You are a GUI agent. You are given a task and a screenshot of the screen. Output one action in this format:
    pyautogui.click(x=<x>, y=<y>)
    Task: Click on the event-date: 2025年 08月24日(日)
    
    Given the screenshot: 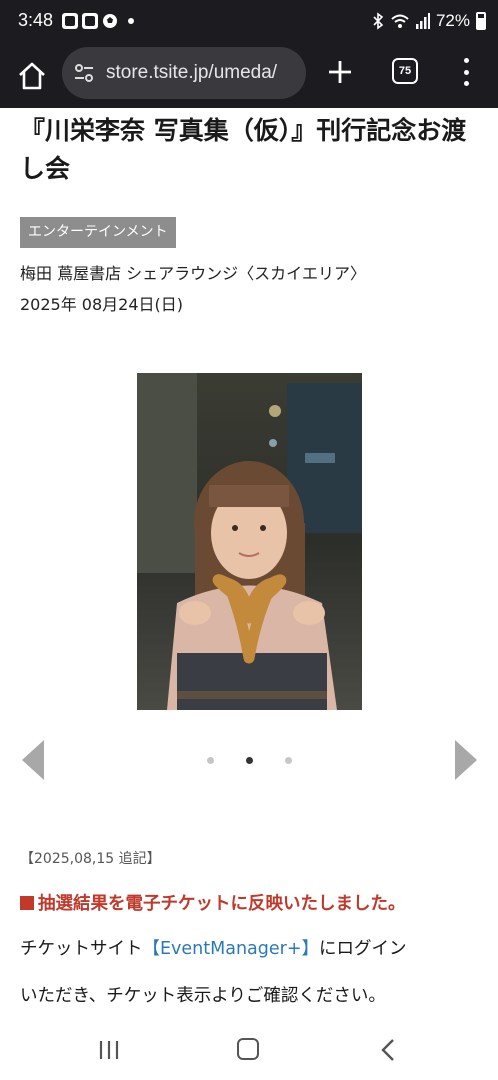 What is the action you would take?
    pyautogui.click(x=102, y=304)
    